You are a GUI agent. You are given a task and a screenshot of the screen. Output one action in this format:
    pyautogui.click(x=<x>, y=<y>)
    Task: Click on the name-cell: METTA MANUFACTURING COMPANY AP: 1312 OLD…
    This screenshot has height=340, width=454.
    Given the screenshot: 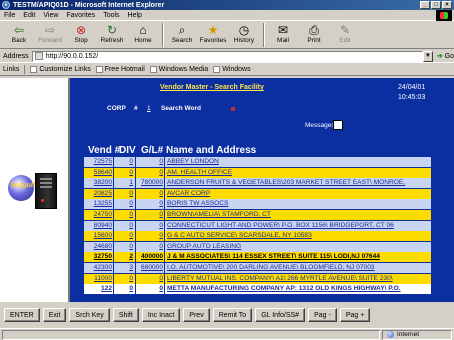 What is the action you would take?
    pyautogui.click(x=298, y=289)
    